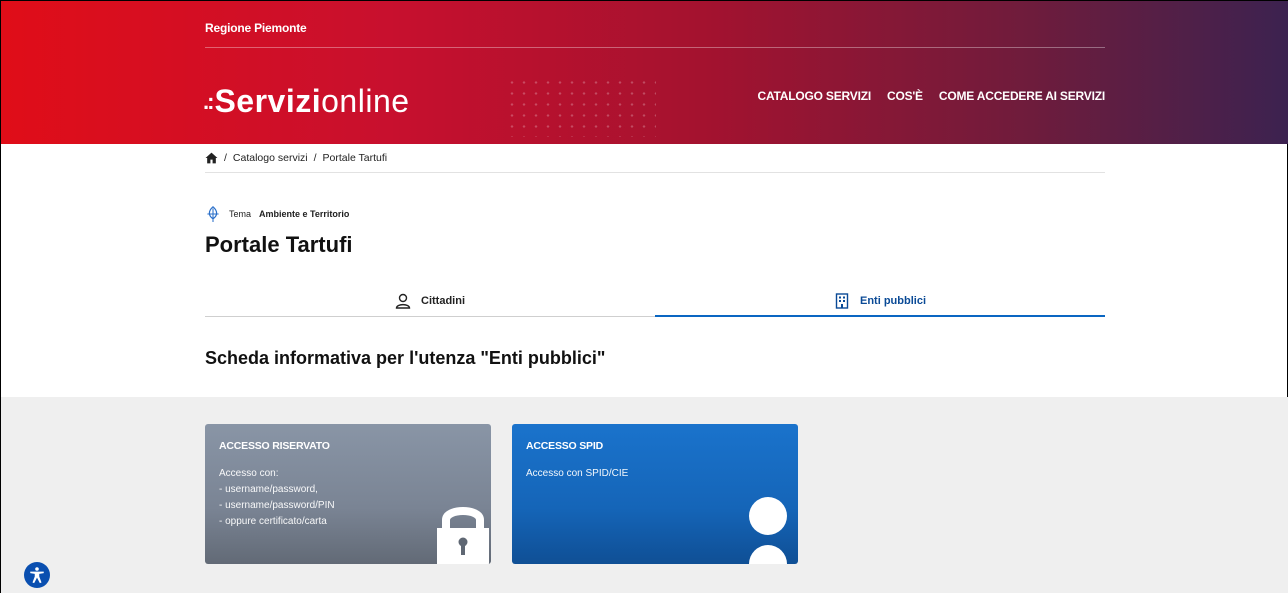 The width and height of the screenshot is (1288, 593). I want to click on theme-label: Tema, so click(240, 214).